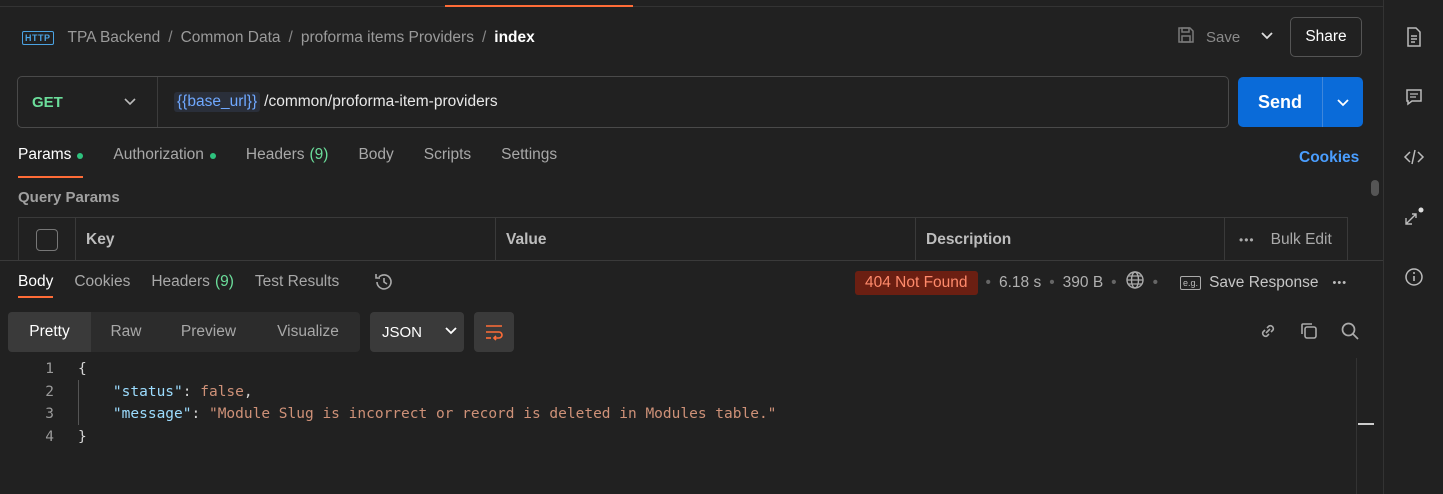  What do you see at coordinates (916, 282) in the screenshot?
I see `status-badge: 404 Not Found` at bounding box center [916, 282].